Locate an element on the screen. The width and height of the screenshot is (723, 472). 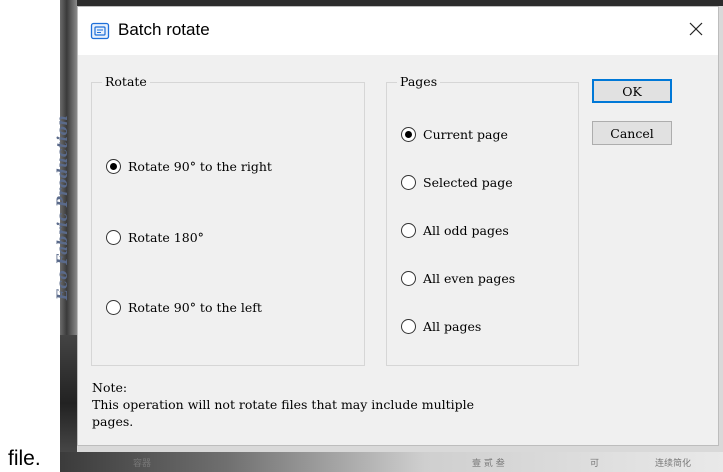
all-odd-pages-option: All odd pages is located at coordinates (455, 230).